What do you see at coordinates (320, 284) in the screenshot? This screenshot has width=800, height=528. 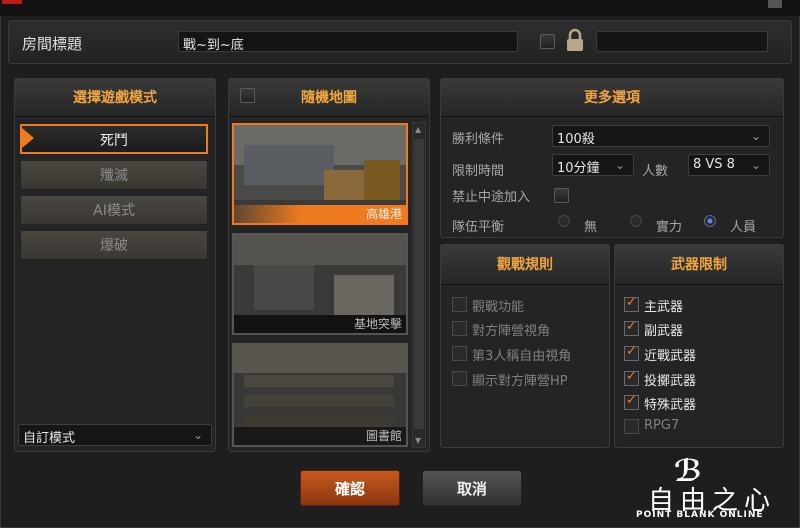 I see `map-base-assault: 基地突擊` at bounding box center [320, 284].